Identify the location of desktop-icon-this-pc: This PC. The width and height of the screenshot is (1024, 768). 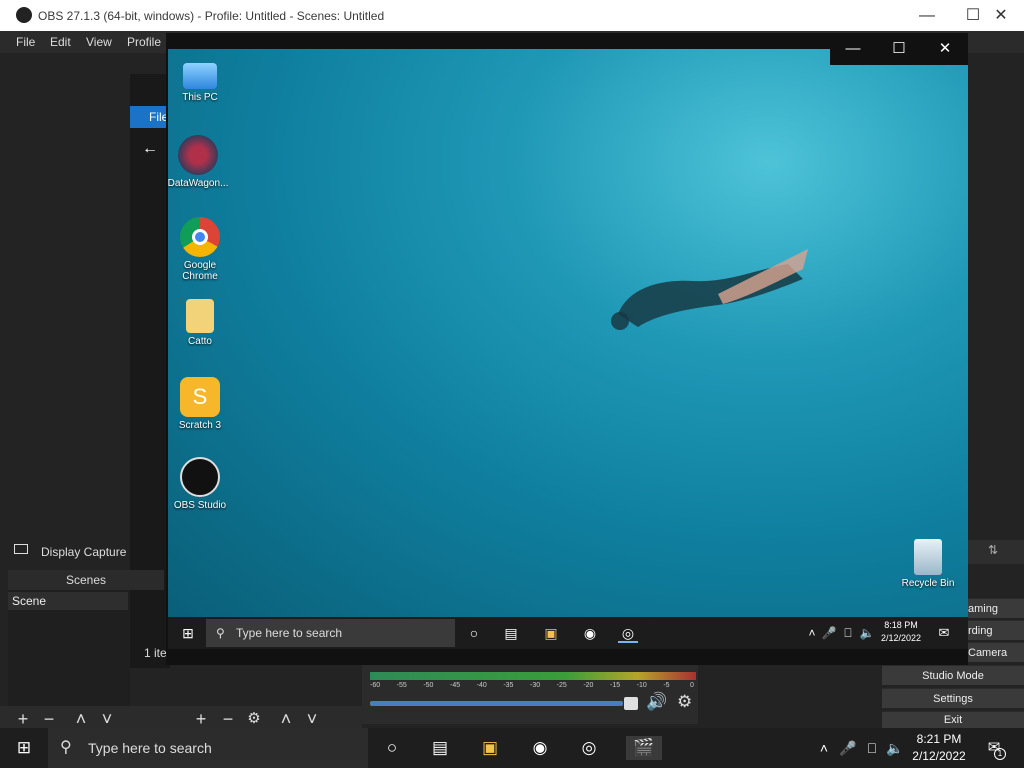
(200, 80).